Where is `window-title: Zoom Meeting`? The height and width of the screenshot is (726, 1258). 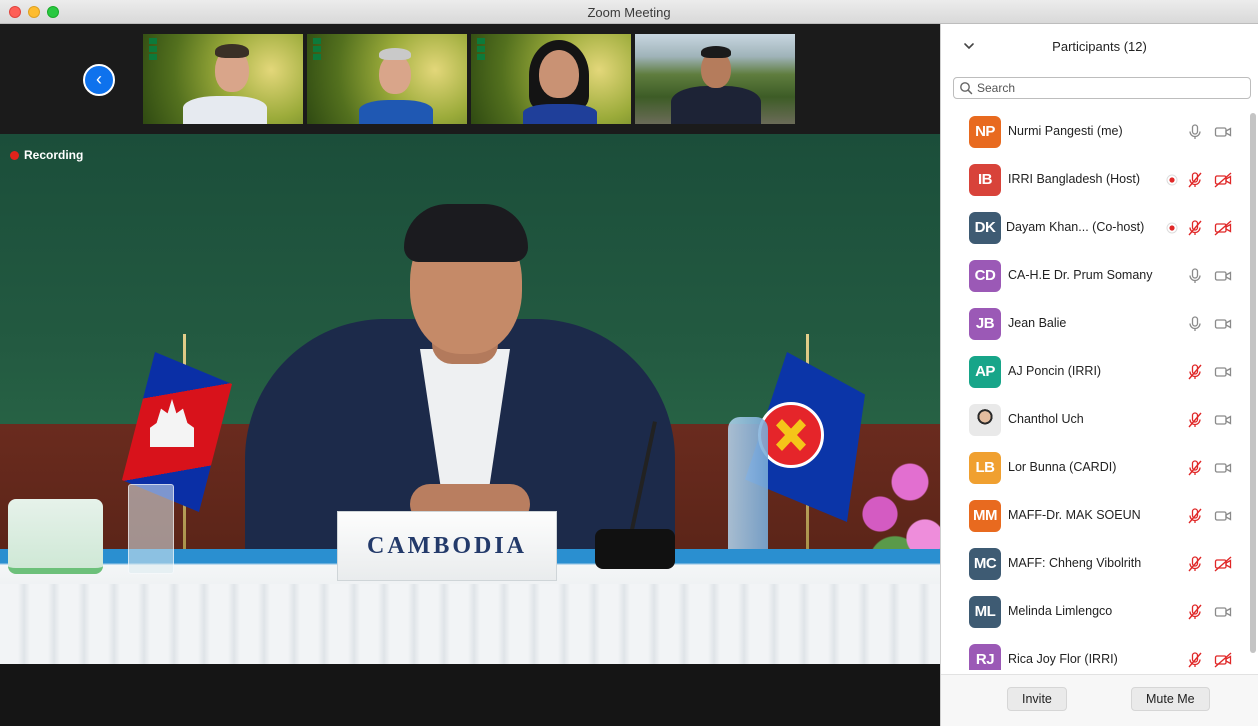
window-title: Zoom Meeting is located at coordinates (629, 12).